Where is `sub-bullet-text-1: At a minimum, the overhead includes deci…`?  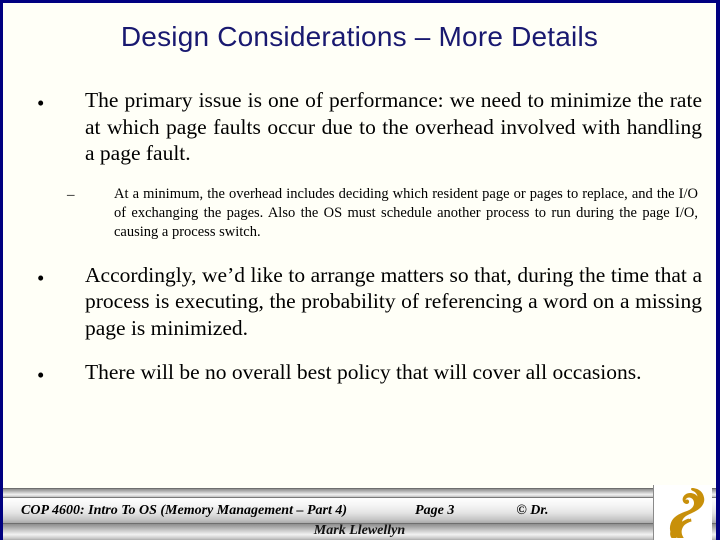
sub-bullet-text-1: At a minimum, the overhead includes deci… is located at coordinates (406, 212).